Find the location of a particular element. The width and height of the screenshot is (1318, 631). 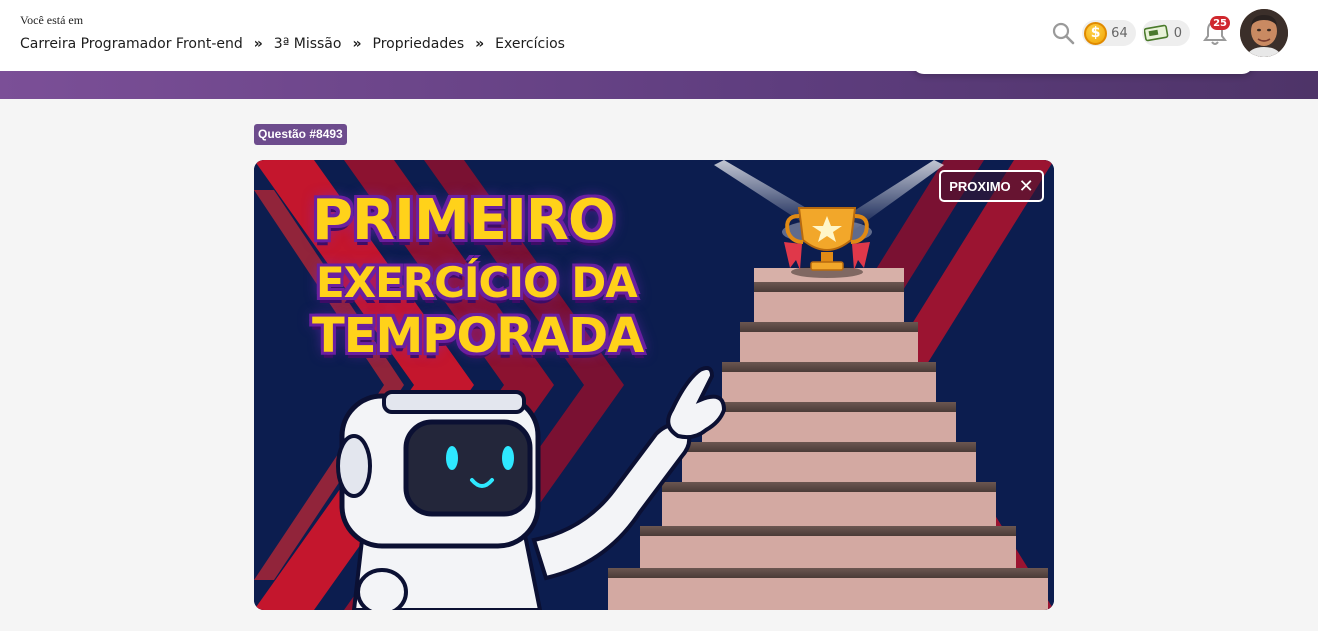

user-avatar is located at coordinates (1264, 33).